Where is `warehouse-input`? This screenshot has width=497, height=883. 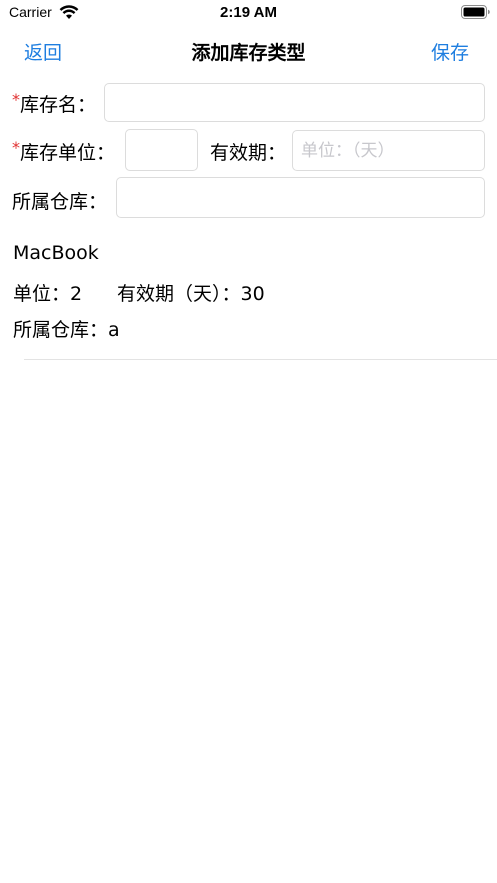 warehouse-input is located at coordinates (300, 197).